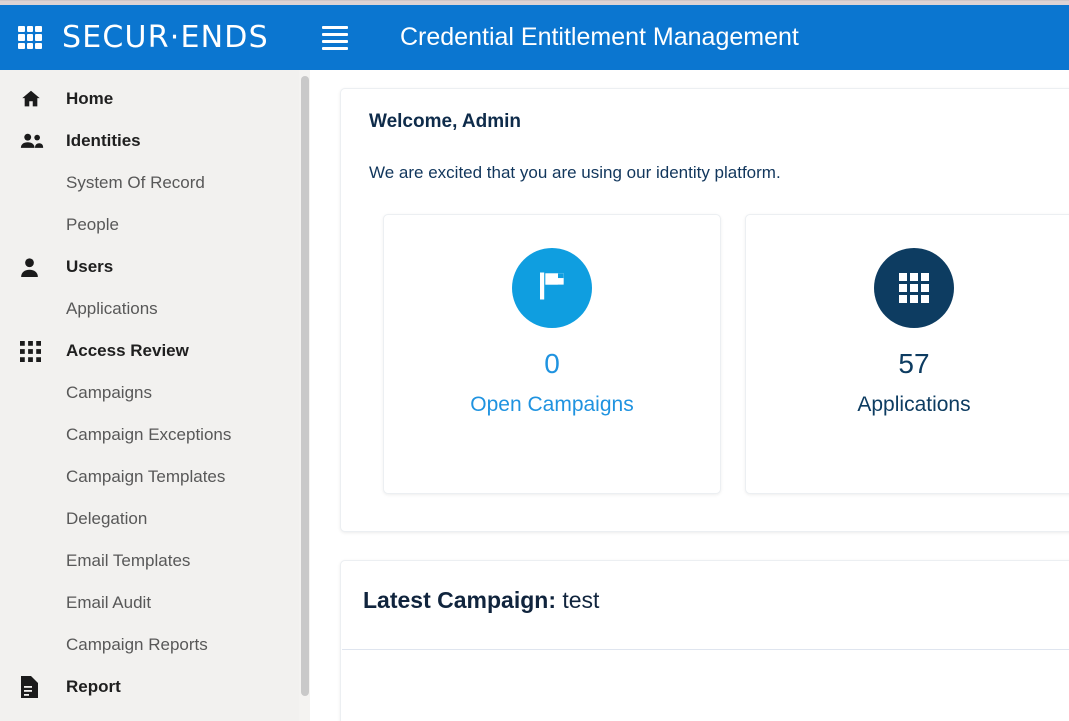  Describe the element at coordinates (112, 308) in the screenshot. I see `sidebar-item-label: Applications` at that location.